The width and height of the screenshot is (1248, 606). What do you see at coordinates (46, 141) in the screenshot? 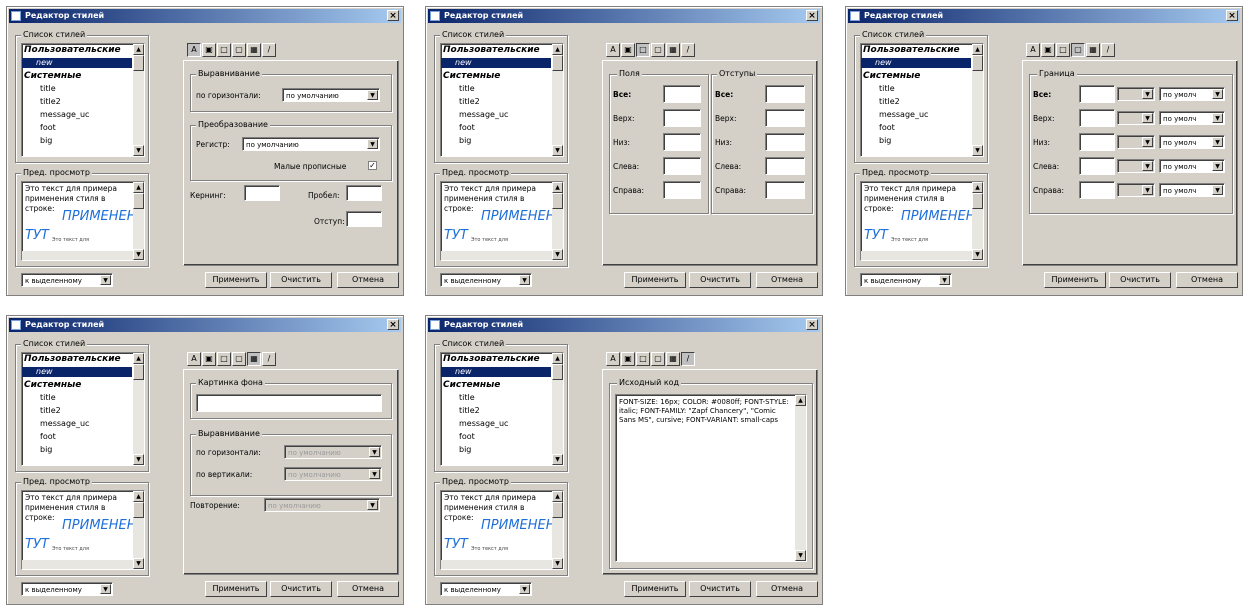
I see `style-list-item: big` at bounding box center [46, 141].